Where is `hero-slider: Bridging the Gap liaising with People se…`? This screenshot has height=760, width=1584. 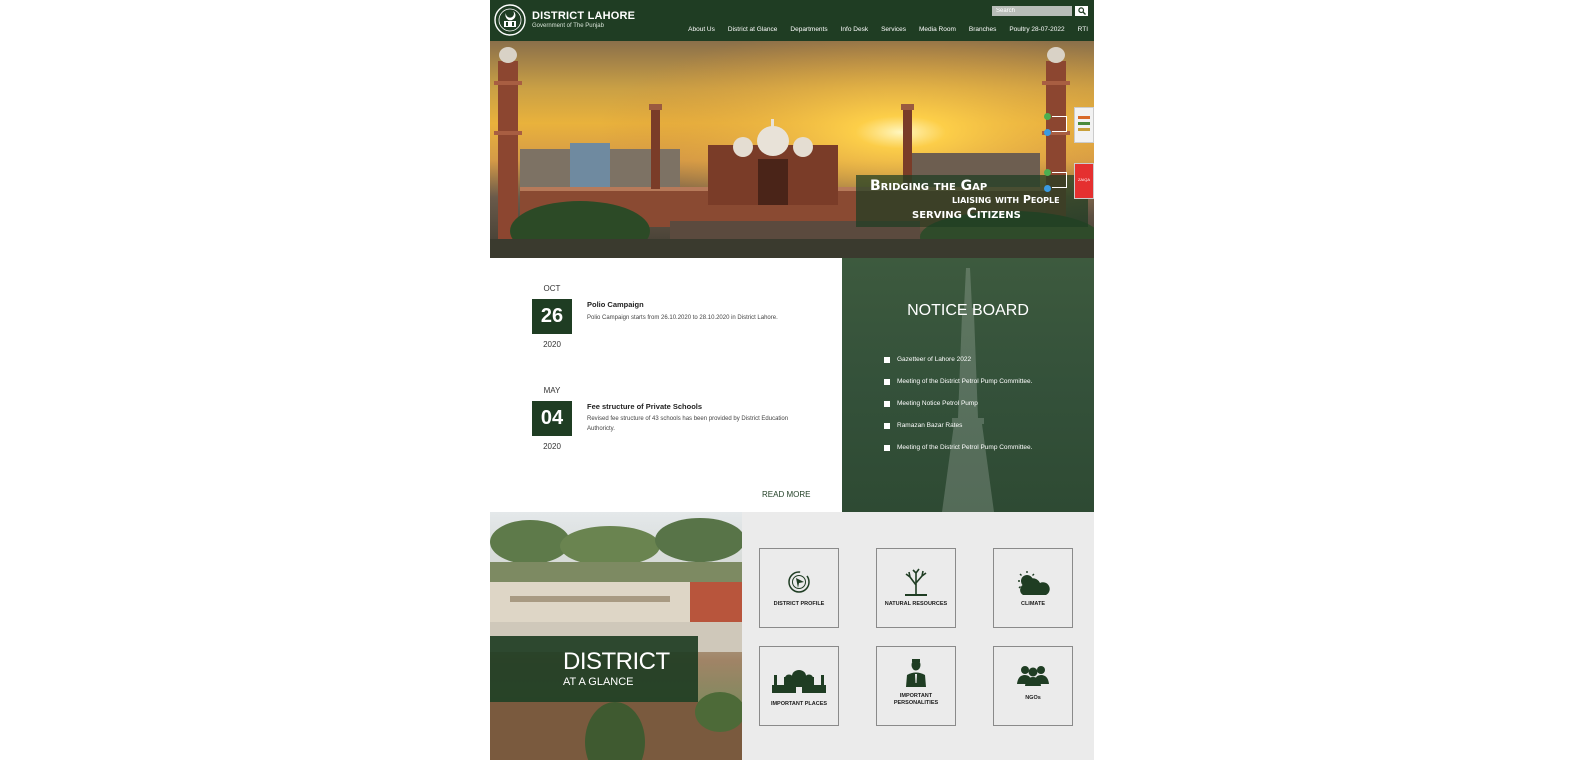
hero-slider: Bridging the Gap liaising with People se… is located at coordinates (792, 149).